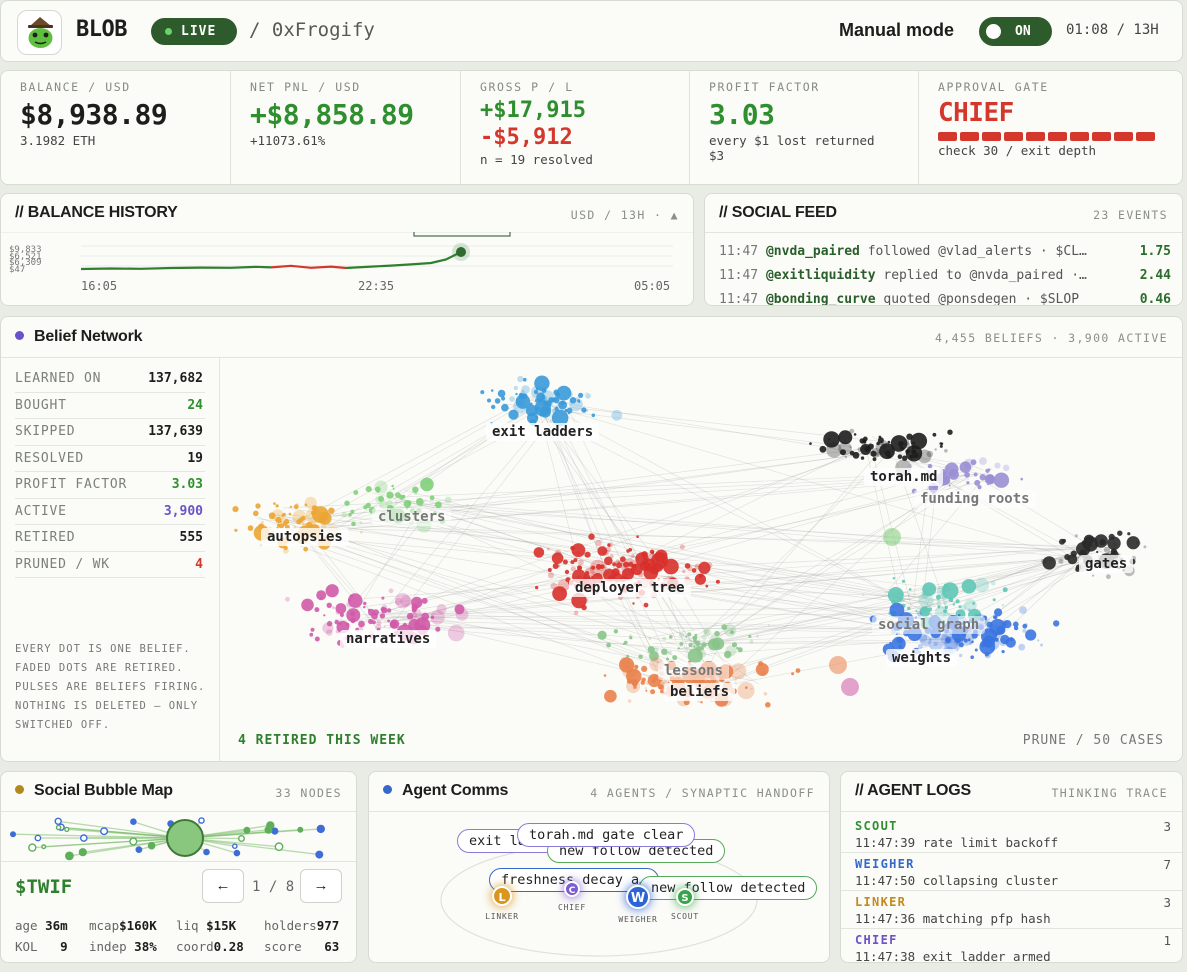 This screenshot has height=972, width=1187. What do you see at coordinates (1013, 136) in the screenshot?
I see `gate-segment` at bounding box center [1013, 136].